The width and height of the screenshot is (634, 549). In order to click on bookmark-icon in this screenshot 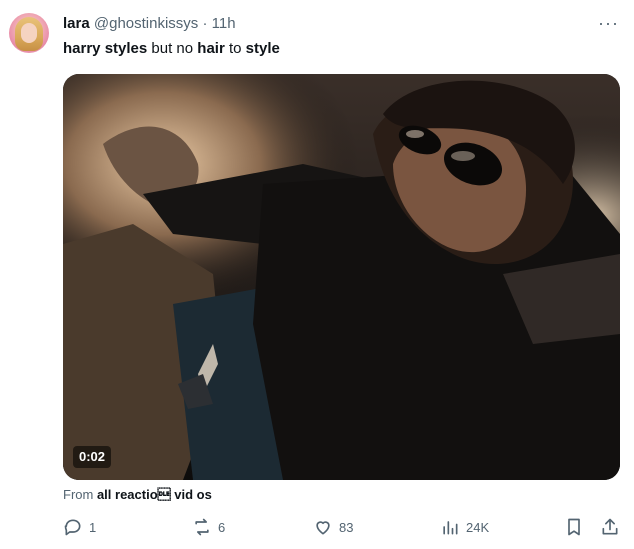, I will do `click(574, 527)`.